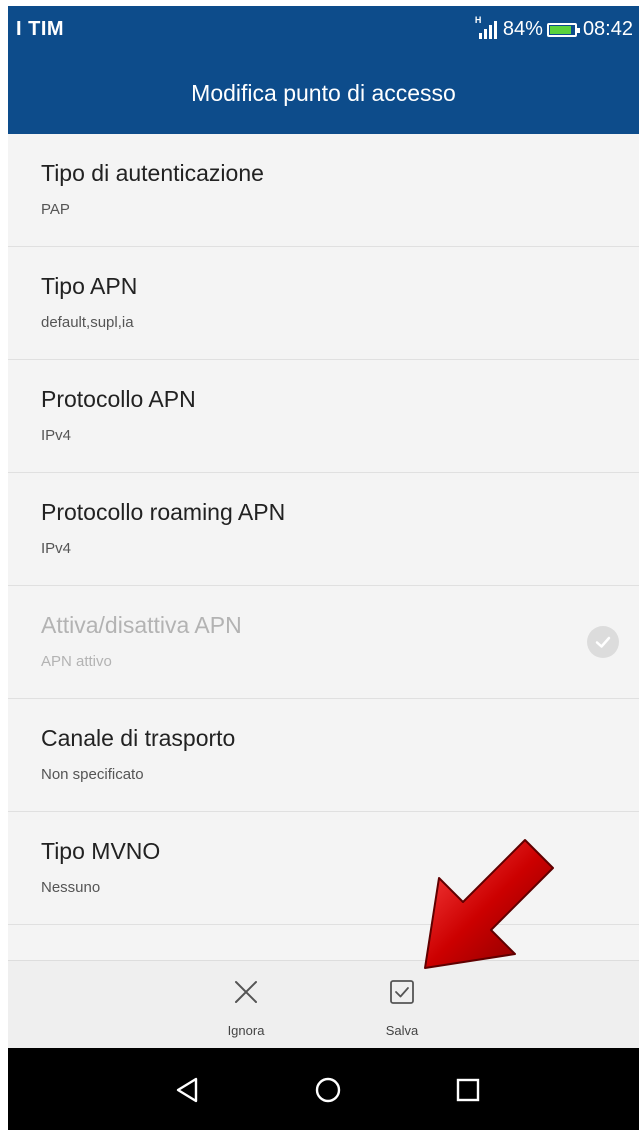  I want to click on close-icon, so click(246, 992).